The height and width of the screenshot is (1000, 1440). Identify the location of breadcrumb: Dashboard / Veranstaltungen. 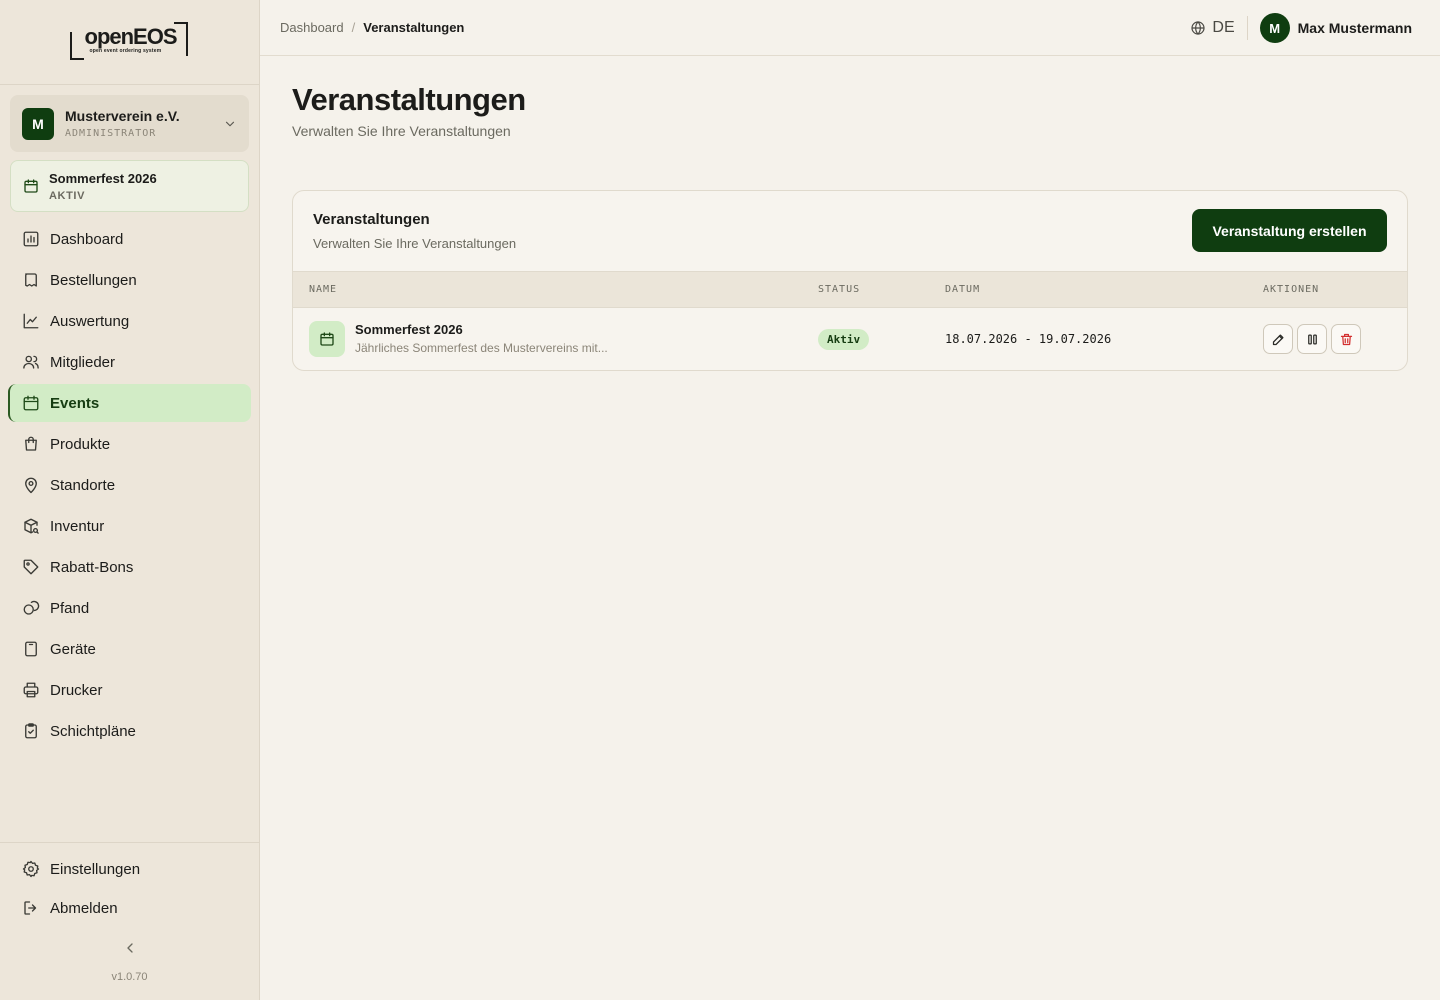
(372, 27).